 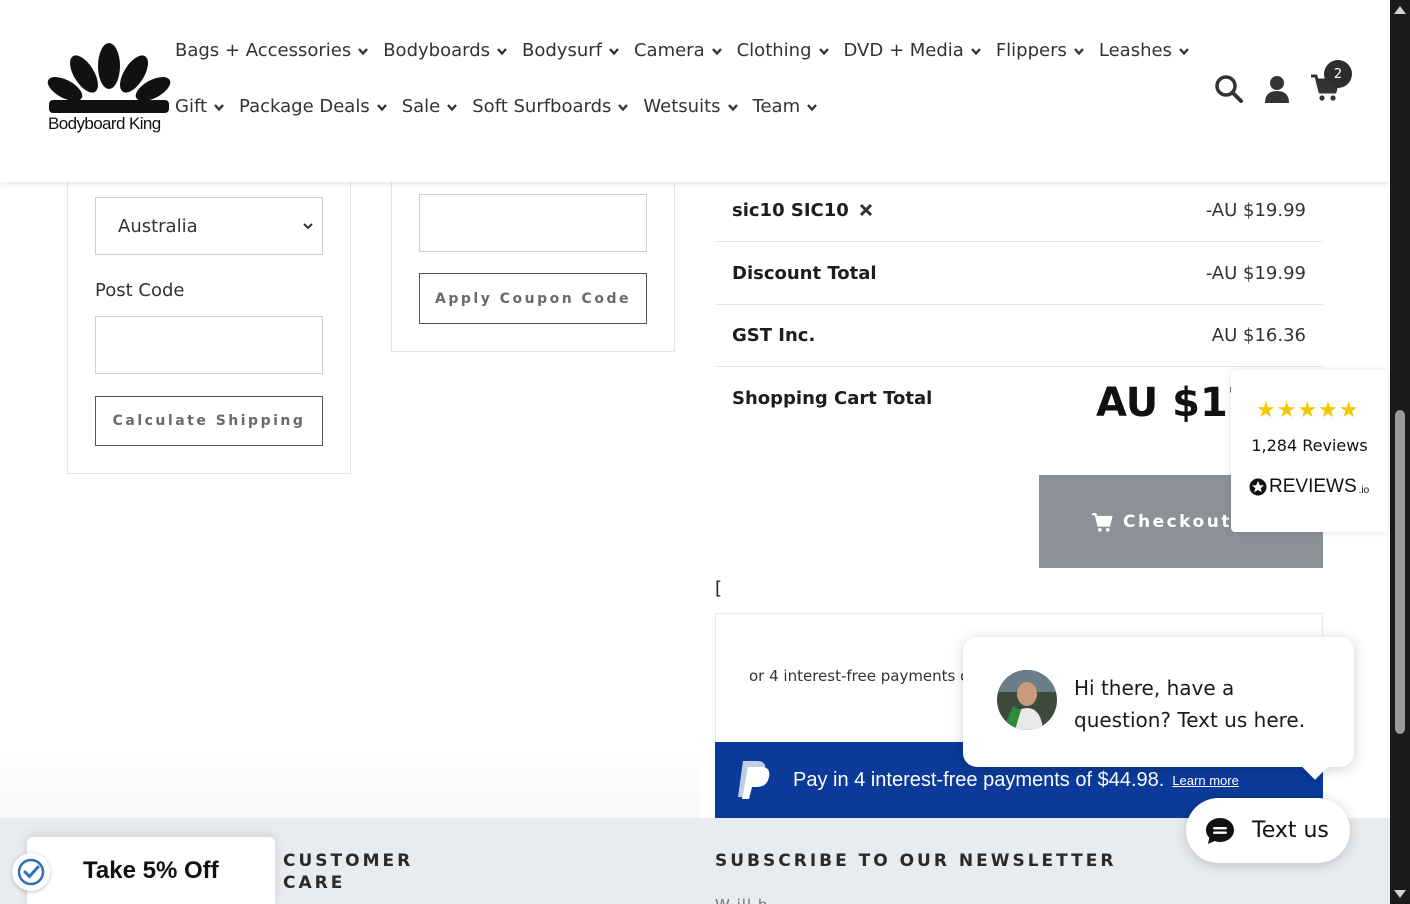 What do you see at coordinates (436, 50) in the screenshot?
I see `nav-item-label: Bodyboards` at bounding box center [436, 50].